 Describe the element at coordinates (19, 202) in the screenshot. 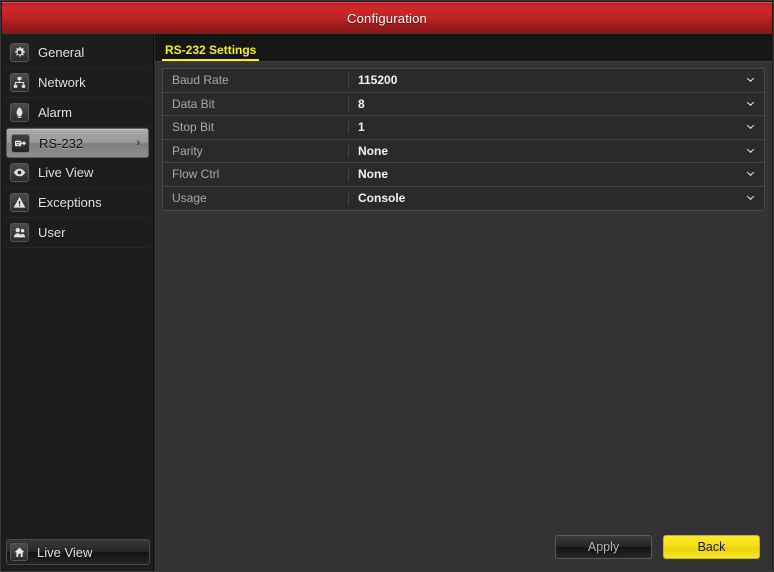

I see `warning-icon` at that location.